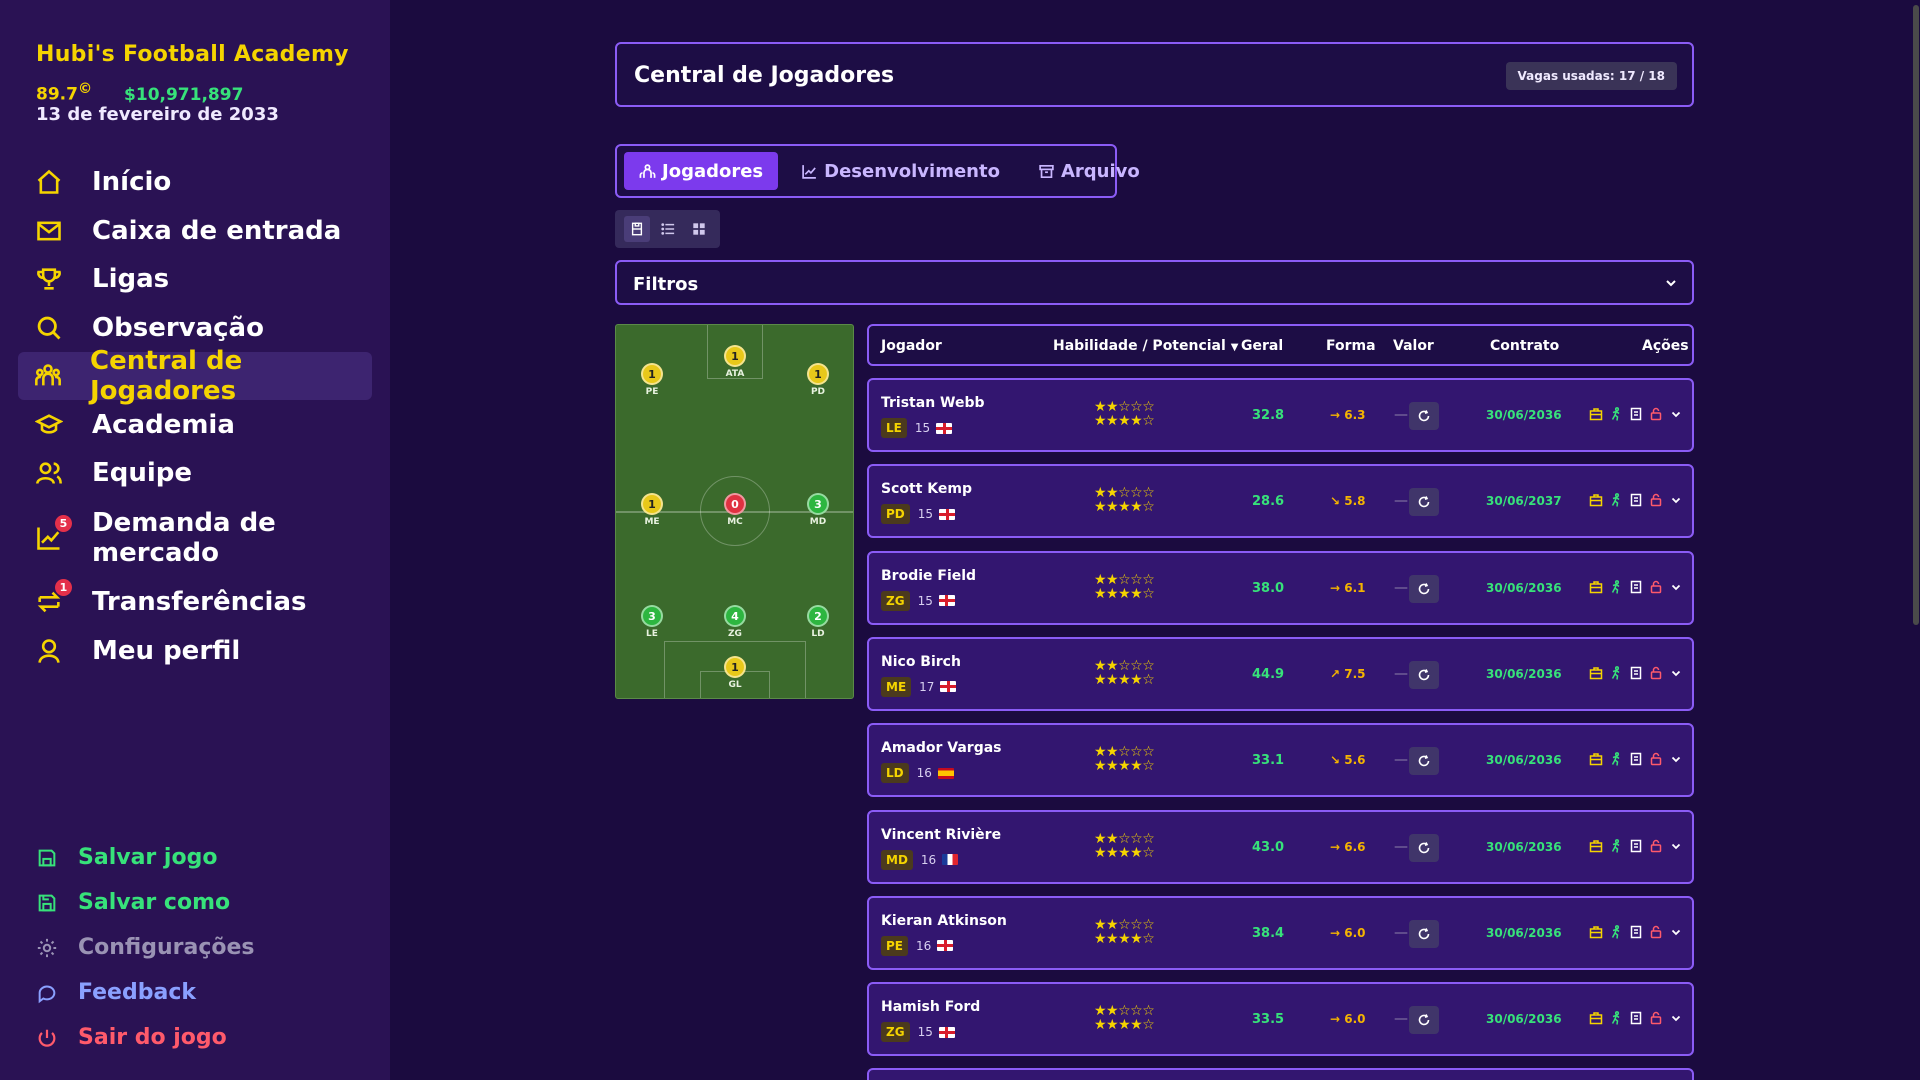 This screenshot has width=1920, height=1080. Describe the element at coordinates (195, 473) in the screenshot. I see `nav-item-staff: Equipe` at that location.